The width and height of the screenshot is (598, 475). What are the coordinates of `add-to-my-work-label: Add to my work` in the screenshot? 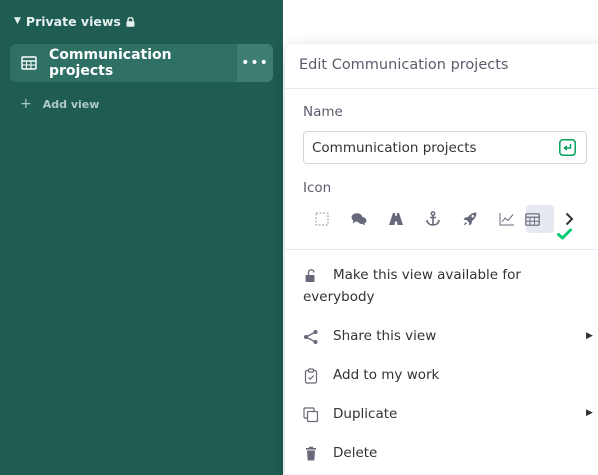 It's located at (386, 375).